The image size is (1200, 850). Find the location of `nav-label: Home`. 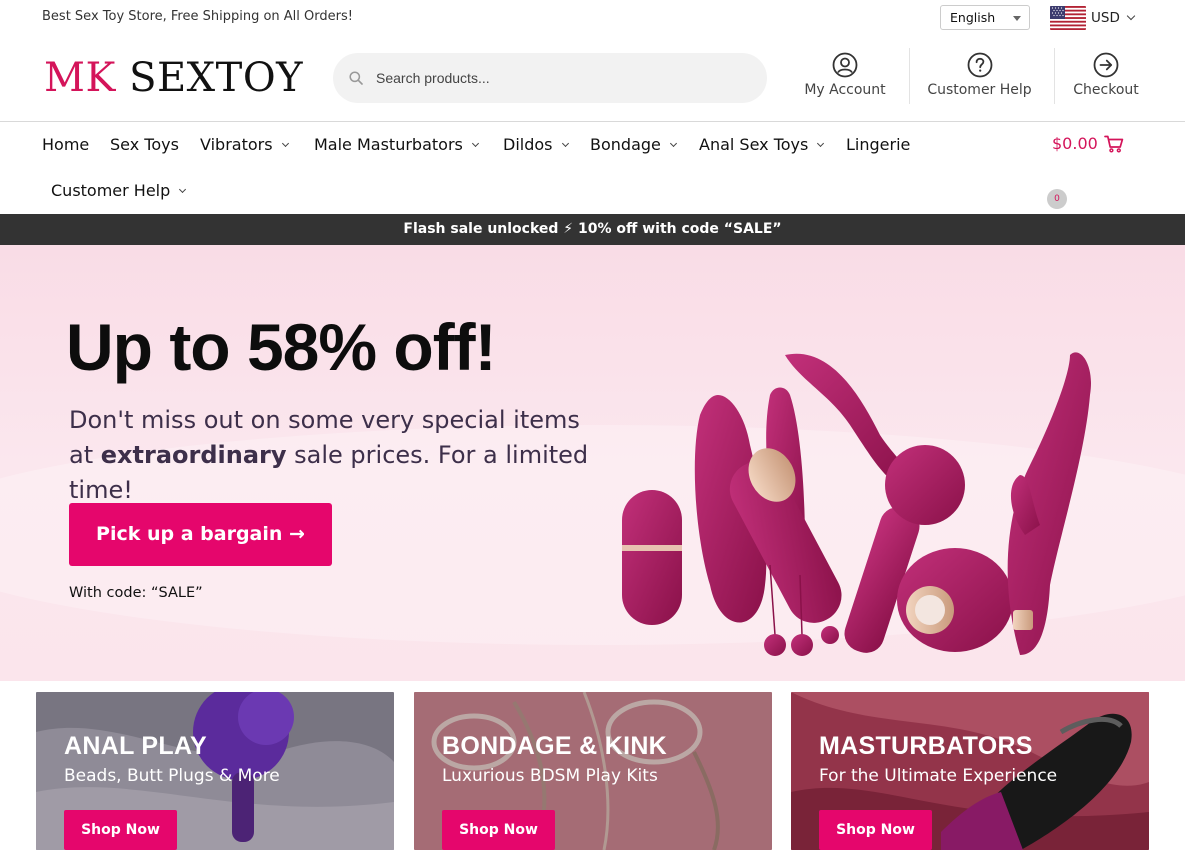

nav-label: Home is located at coordinates (66, 144).